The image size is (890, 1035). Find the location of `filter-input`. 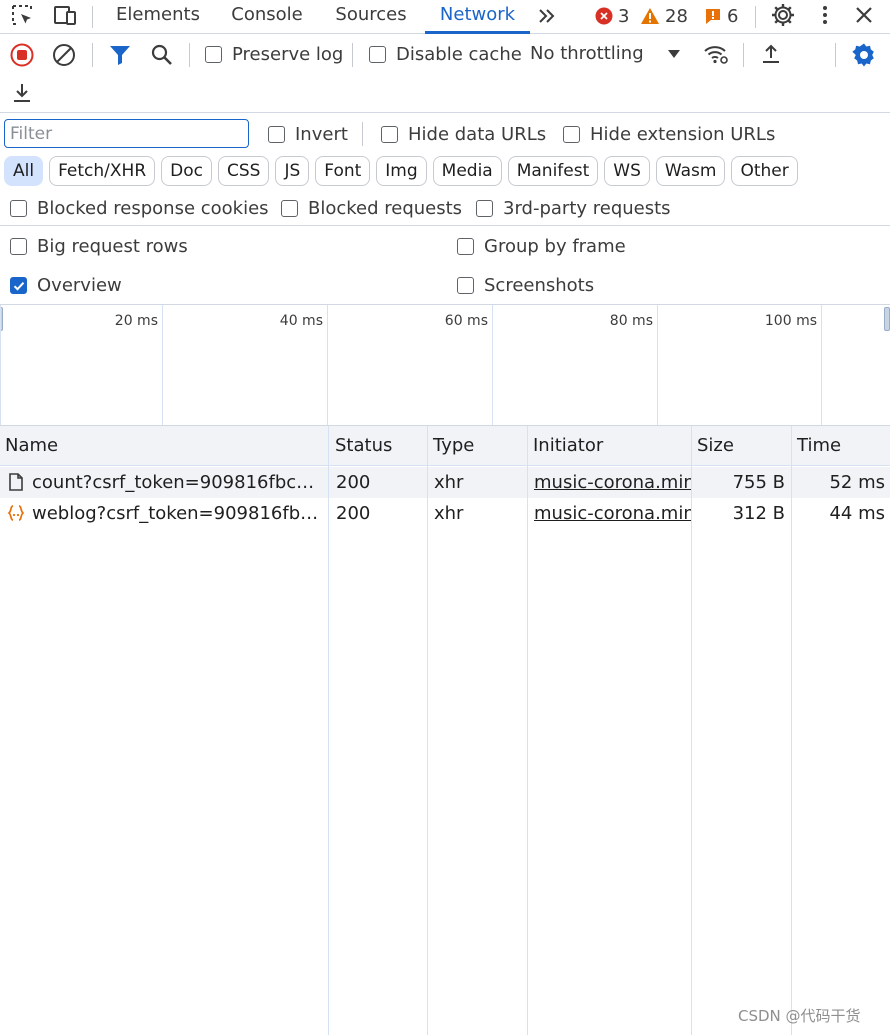

filter-input is located at coordinates (126, 133).